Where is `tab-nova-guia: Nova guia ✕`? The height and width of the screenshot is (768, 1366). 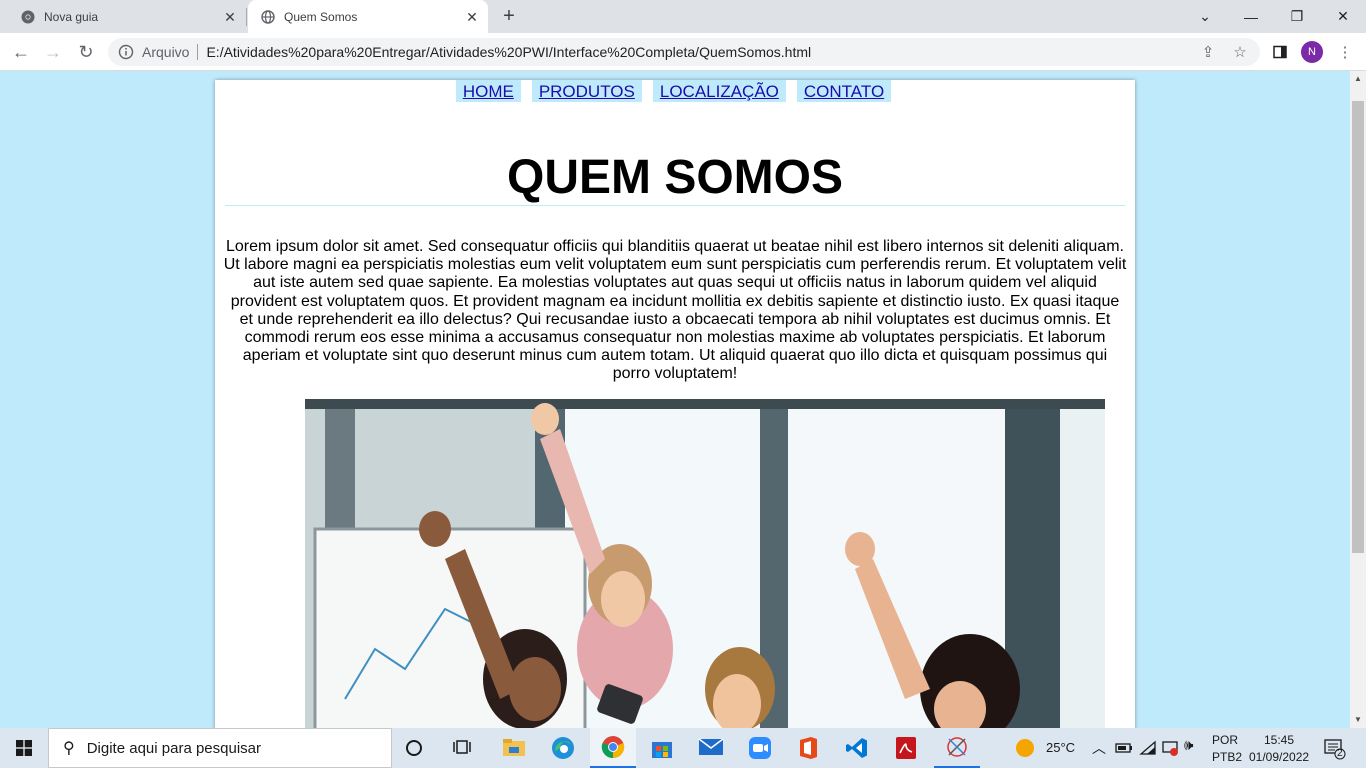
tab-nova-guia: Nova guia ✕ is located at coordinates (127, 16).